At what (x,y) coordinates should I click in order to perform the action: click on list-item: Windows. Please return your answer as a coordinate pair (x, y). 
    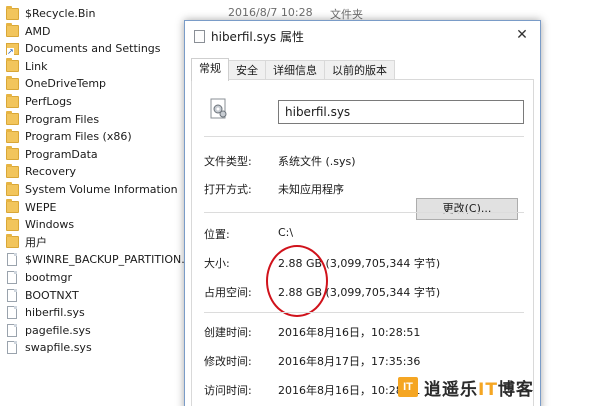
    Looking at the image, I should click on (40, 224).